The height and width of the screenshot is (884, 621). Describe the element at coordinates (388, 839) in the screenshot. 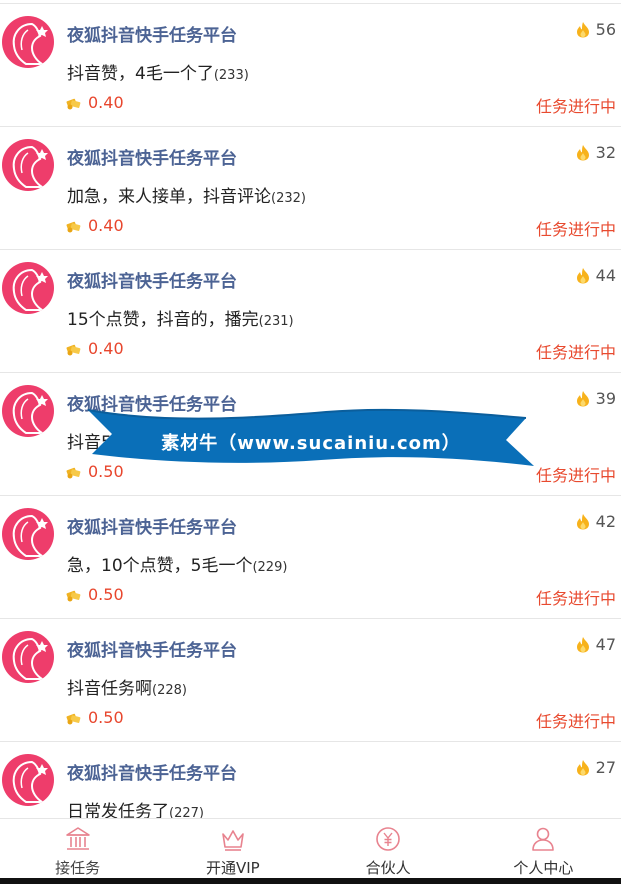

I see `yuan-coin-icon` at that location.